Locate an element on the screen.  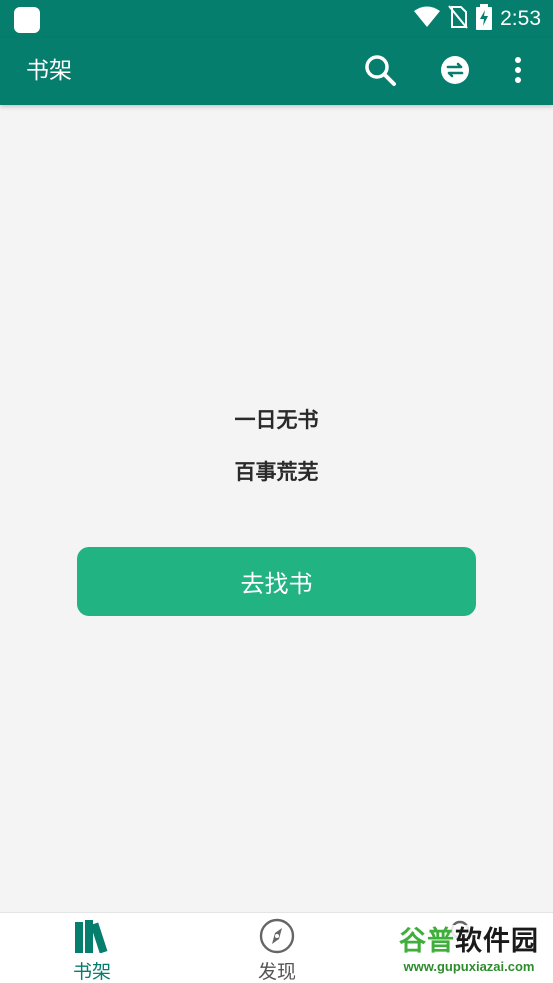
watermark-logo: 谷普软件园 is located at coordinates (469, 942).